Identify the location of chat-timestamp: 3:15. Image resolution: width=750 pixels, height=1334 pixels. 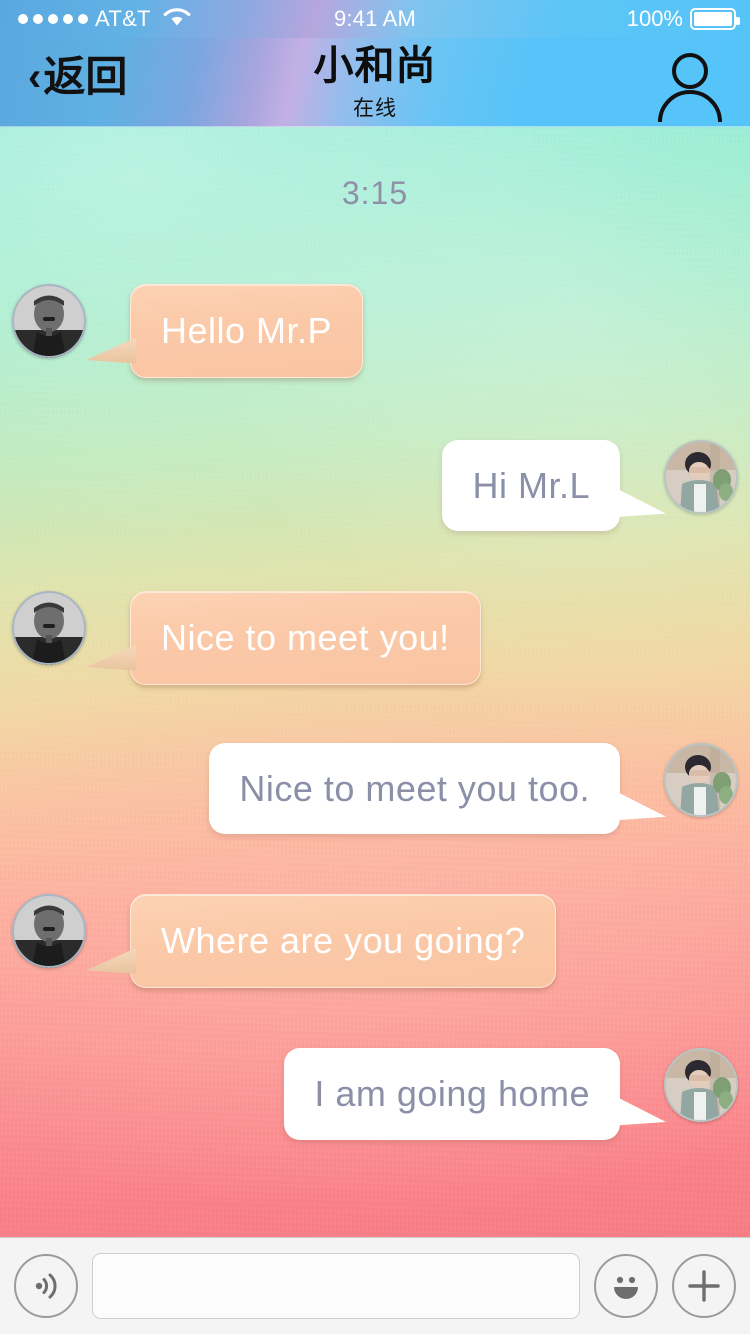
(375, 193).